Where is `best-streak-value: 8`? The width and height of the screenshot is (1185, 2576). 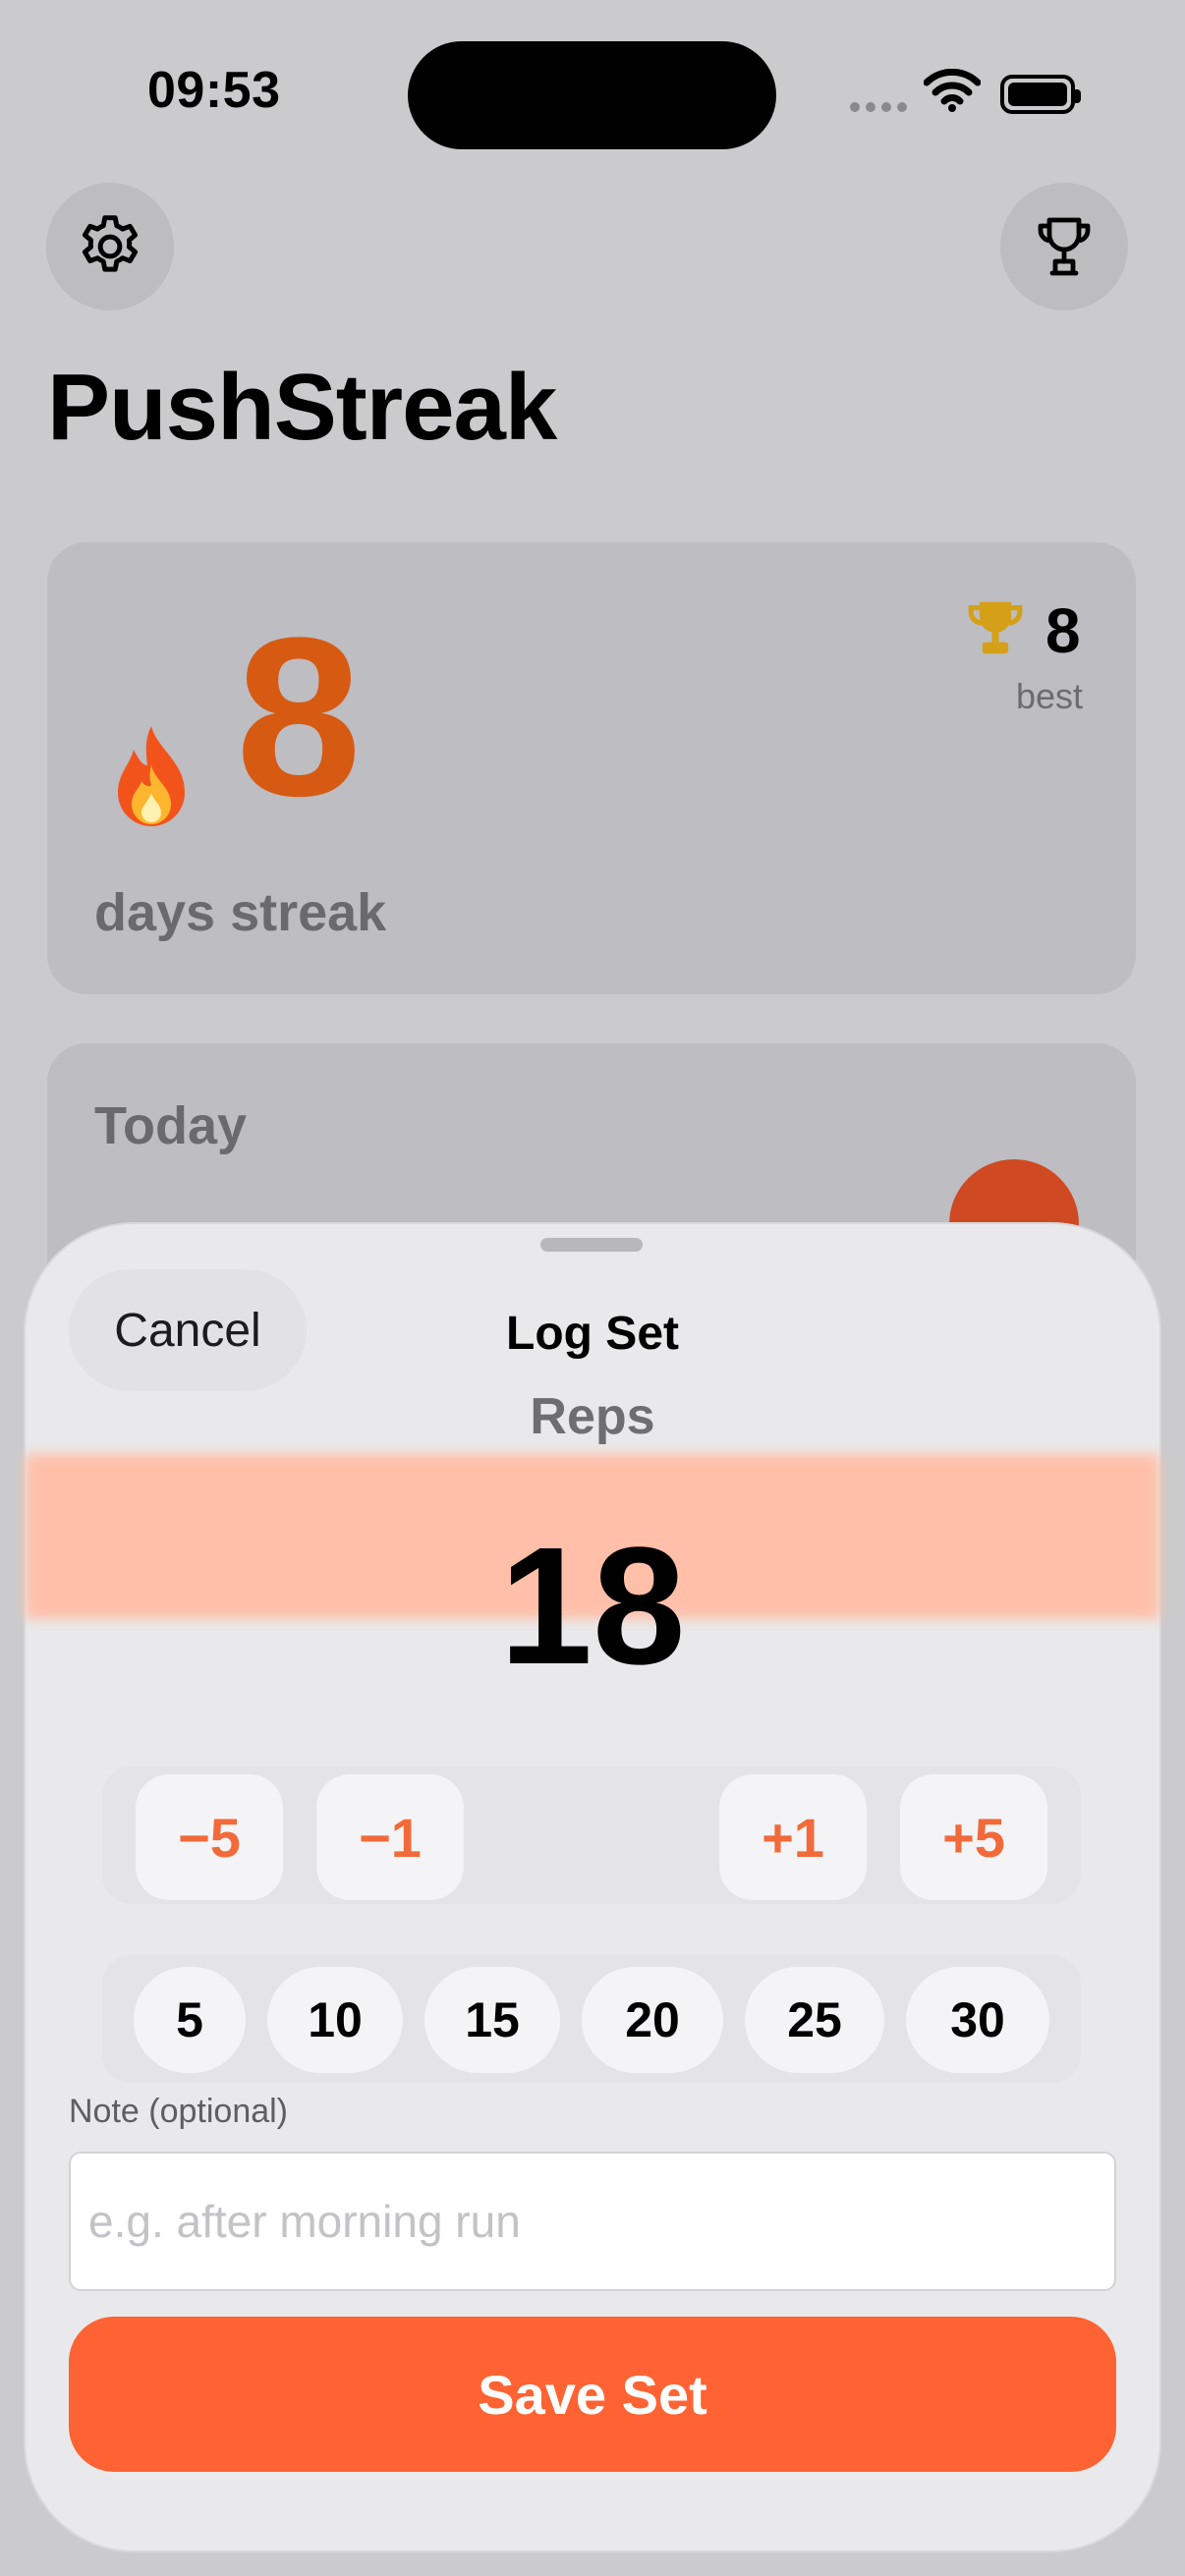 best-streak-value: 8 is located at coordinates (1063, 630).